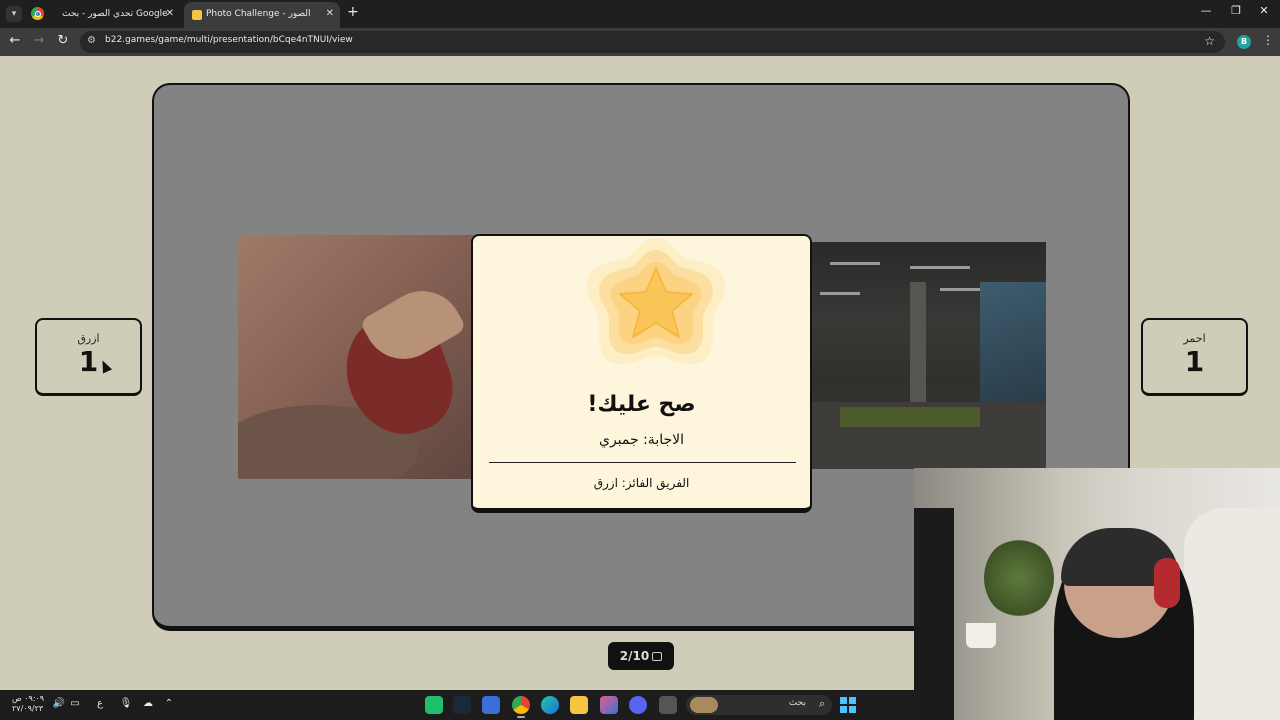 Image resolution: width=1280 pixels, height=720 pixels. I want to click on question-photo-right, so click(928, 355).